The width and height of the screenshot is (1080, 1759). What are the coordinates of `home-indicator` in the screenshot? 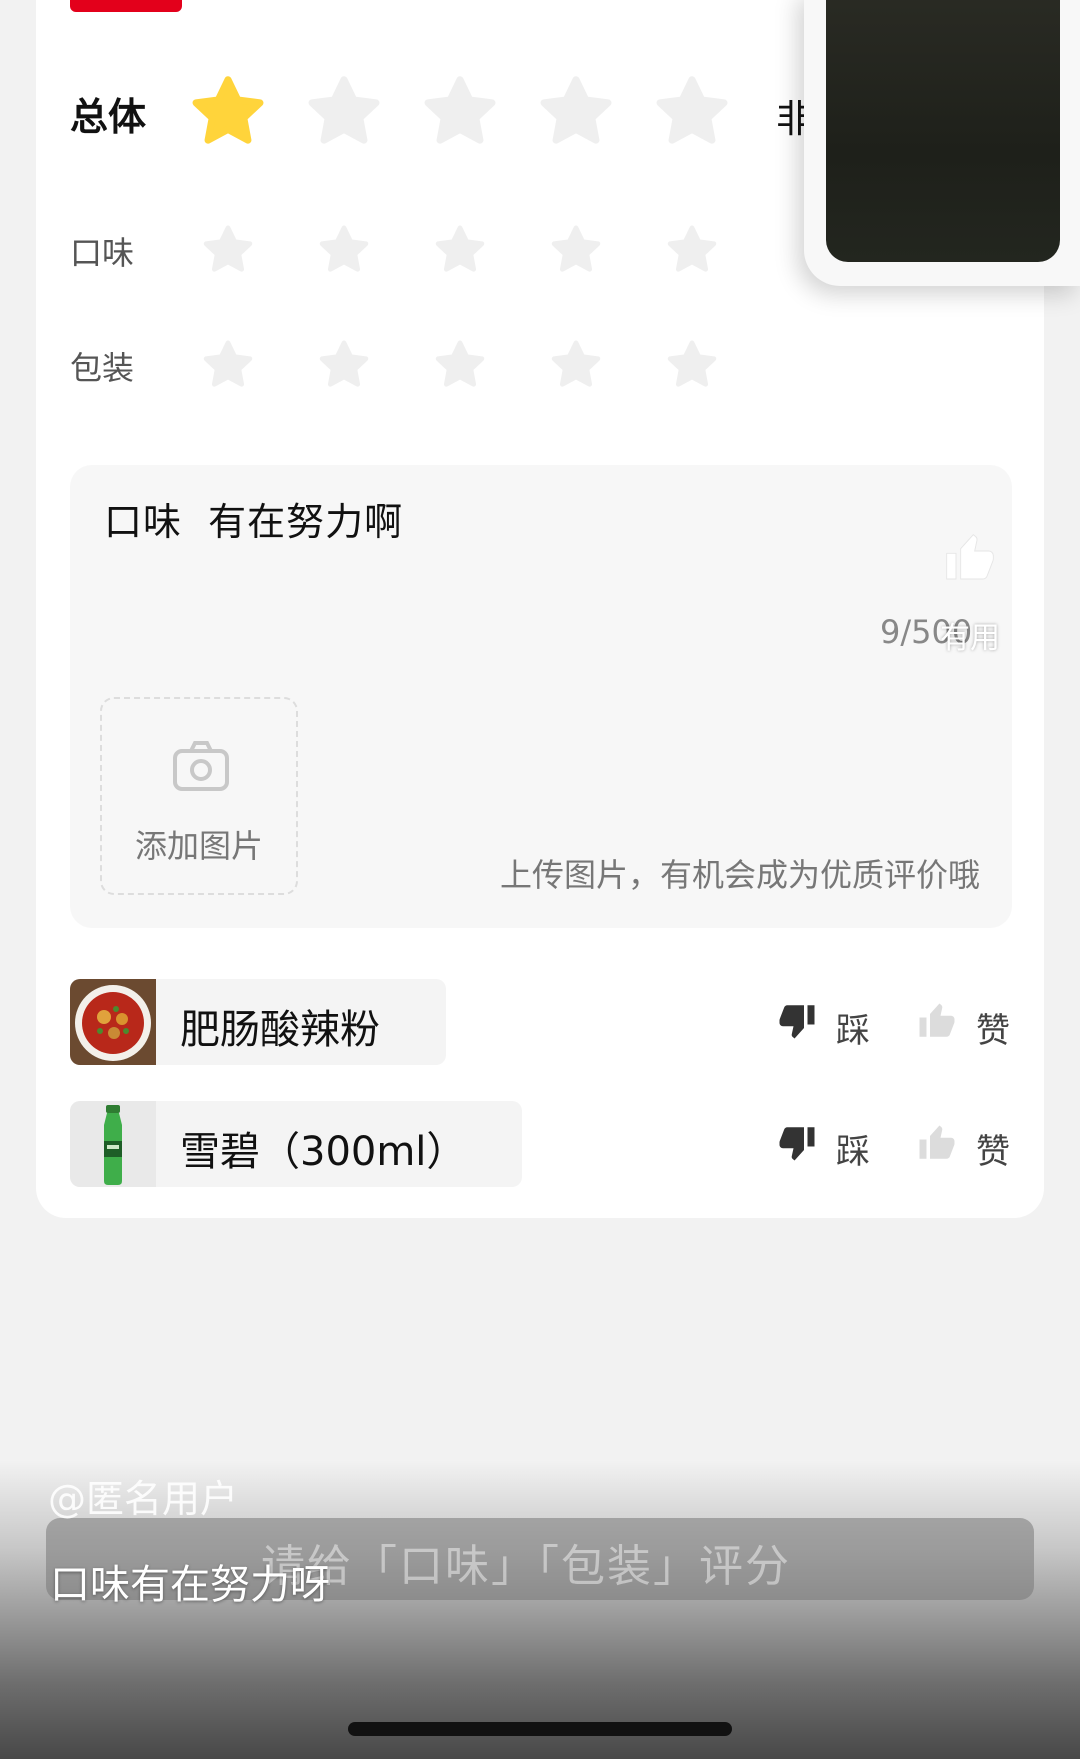 It's located at (540, 1729).